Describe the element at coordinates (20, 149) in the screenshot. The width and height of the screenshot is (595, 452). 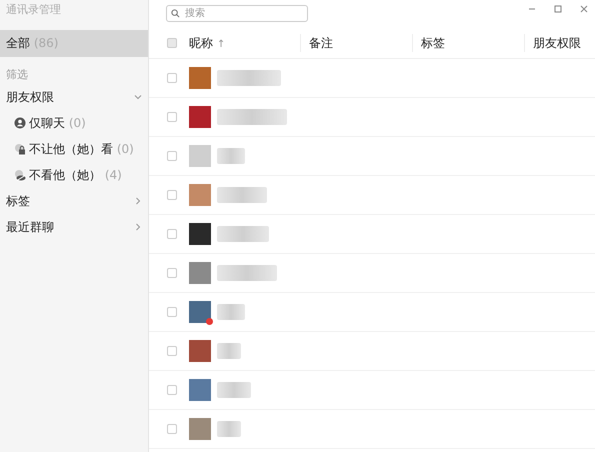
I see `lock-icon` at that location.